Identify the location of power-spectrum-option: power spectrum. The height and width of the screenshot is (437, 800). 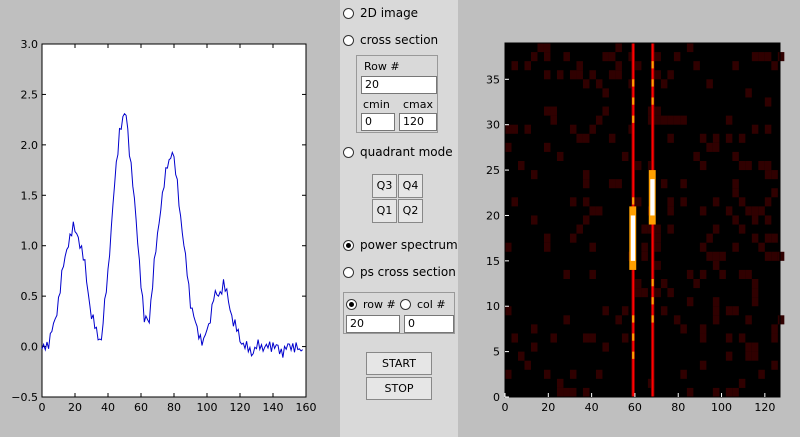
(400, 245).